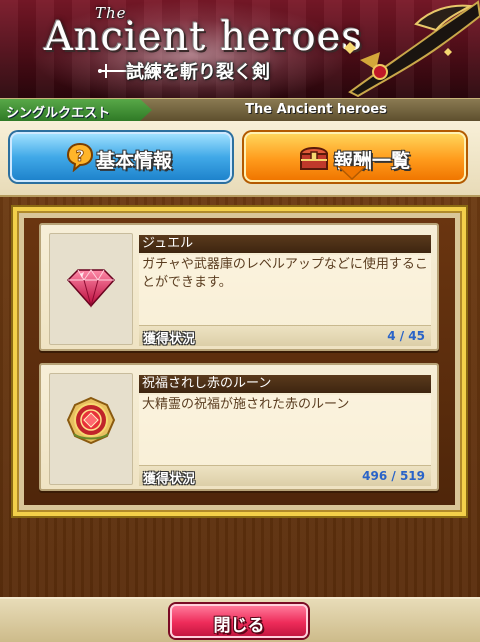  Describe the element at coordinates (91, 420) in the screenshot. I see `red-rune-icon` at that location.